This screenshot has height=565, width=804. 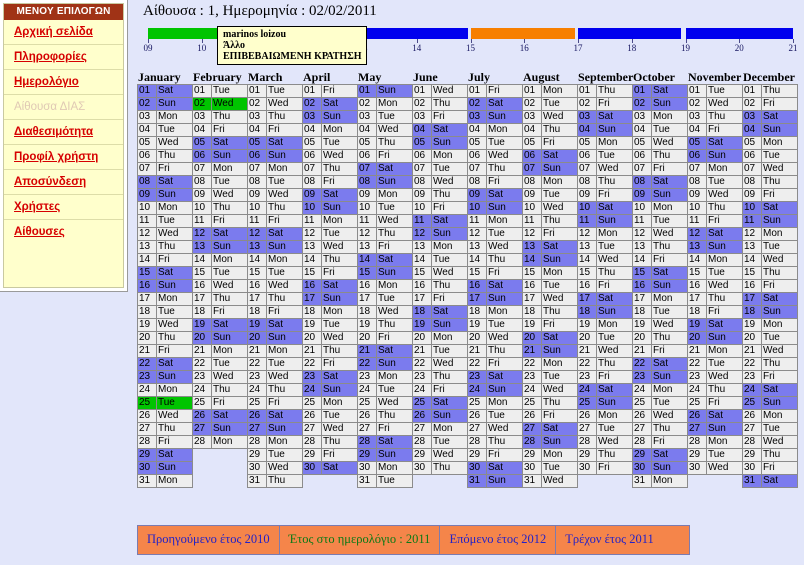 What do you see at coordinates (440, 338) in the screenshot?
I see `calendar-day-row: 20 Mon` at bounding box center [440, 338].